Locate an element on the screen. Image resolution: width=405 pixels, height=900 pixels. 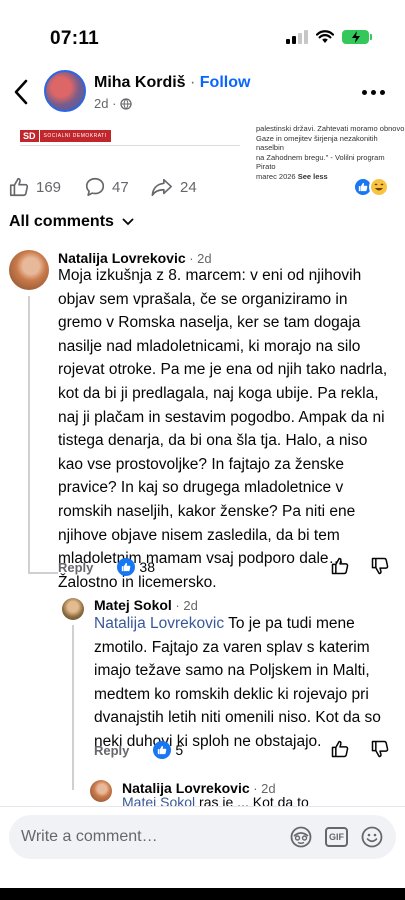
post-meta: 2d · is located at coordinates (113, 103).